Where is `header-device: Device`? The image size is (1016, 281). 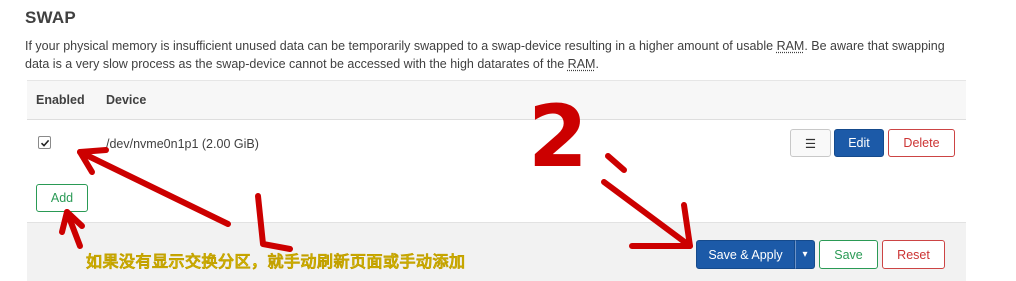 header-device: Device is located at coordinates (126, 100).